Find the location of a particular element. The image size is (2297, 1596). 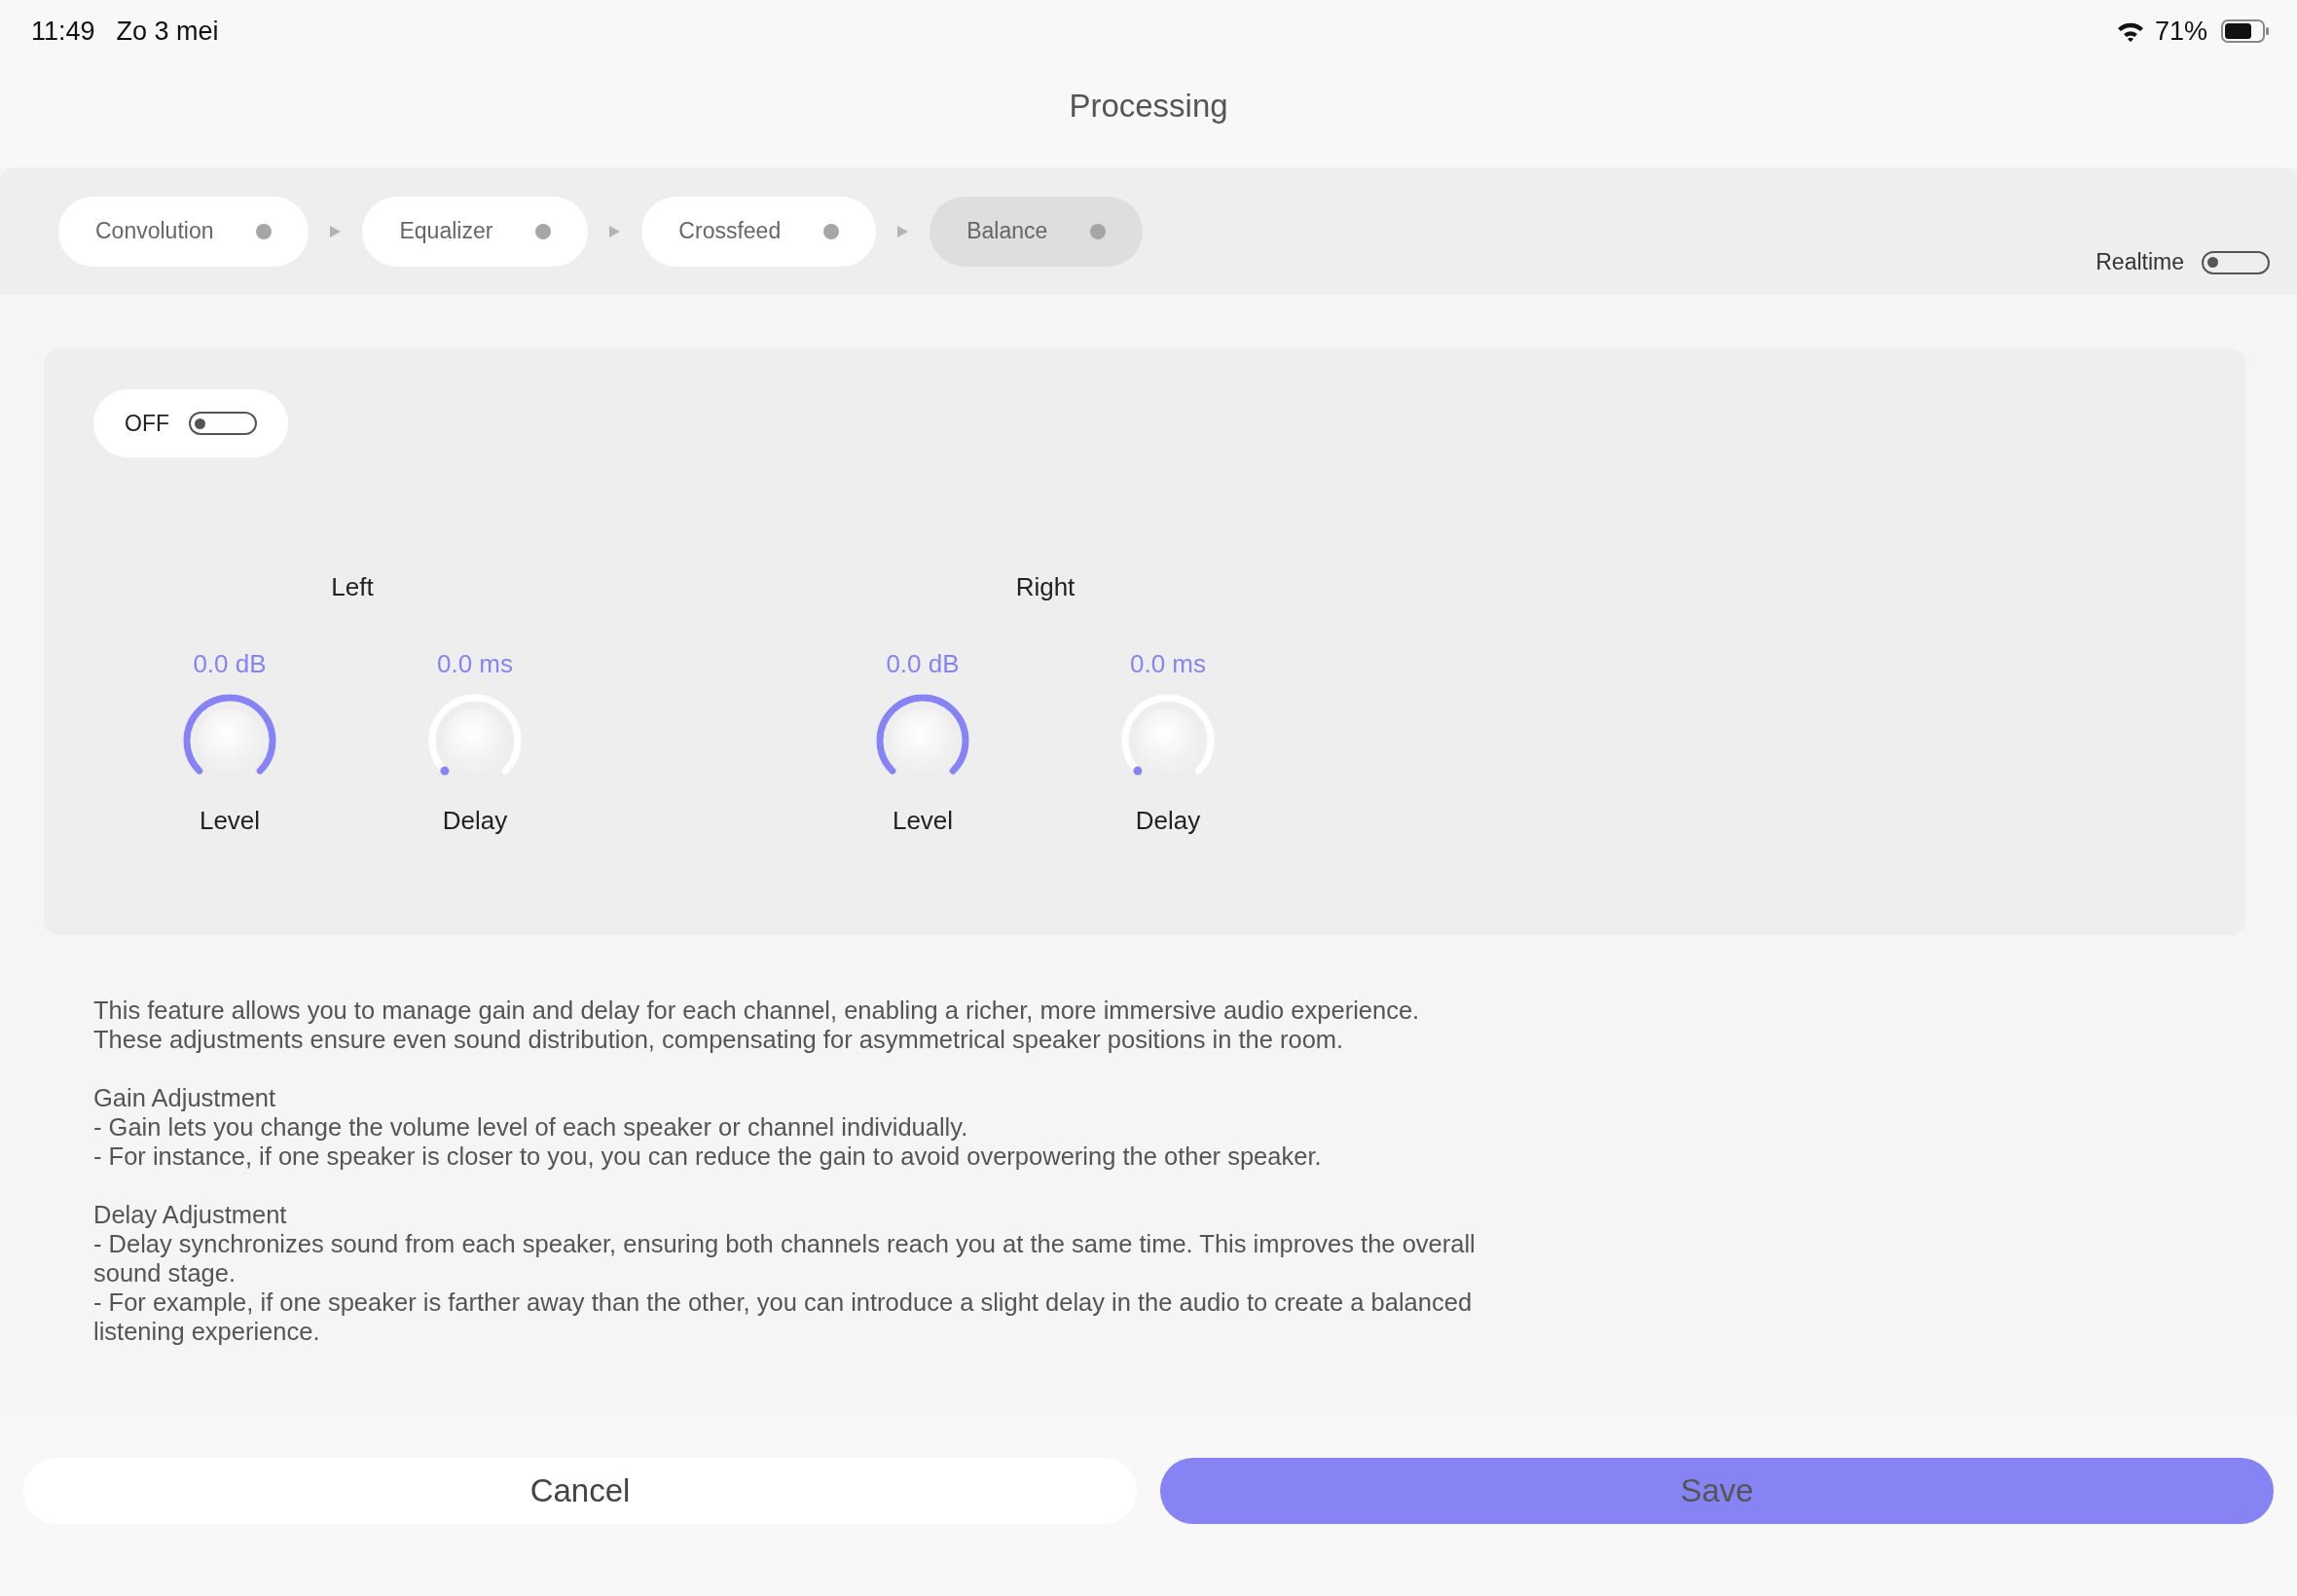

battery-icon is located at coordinates (2245, 31).